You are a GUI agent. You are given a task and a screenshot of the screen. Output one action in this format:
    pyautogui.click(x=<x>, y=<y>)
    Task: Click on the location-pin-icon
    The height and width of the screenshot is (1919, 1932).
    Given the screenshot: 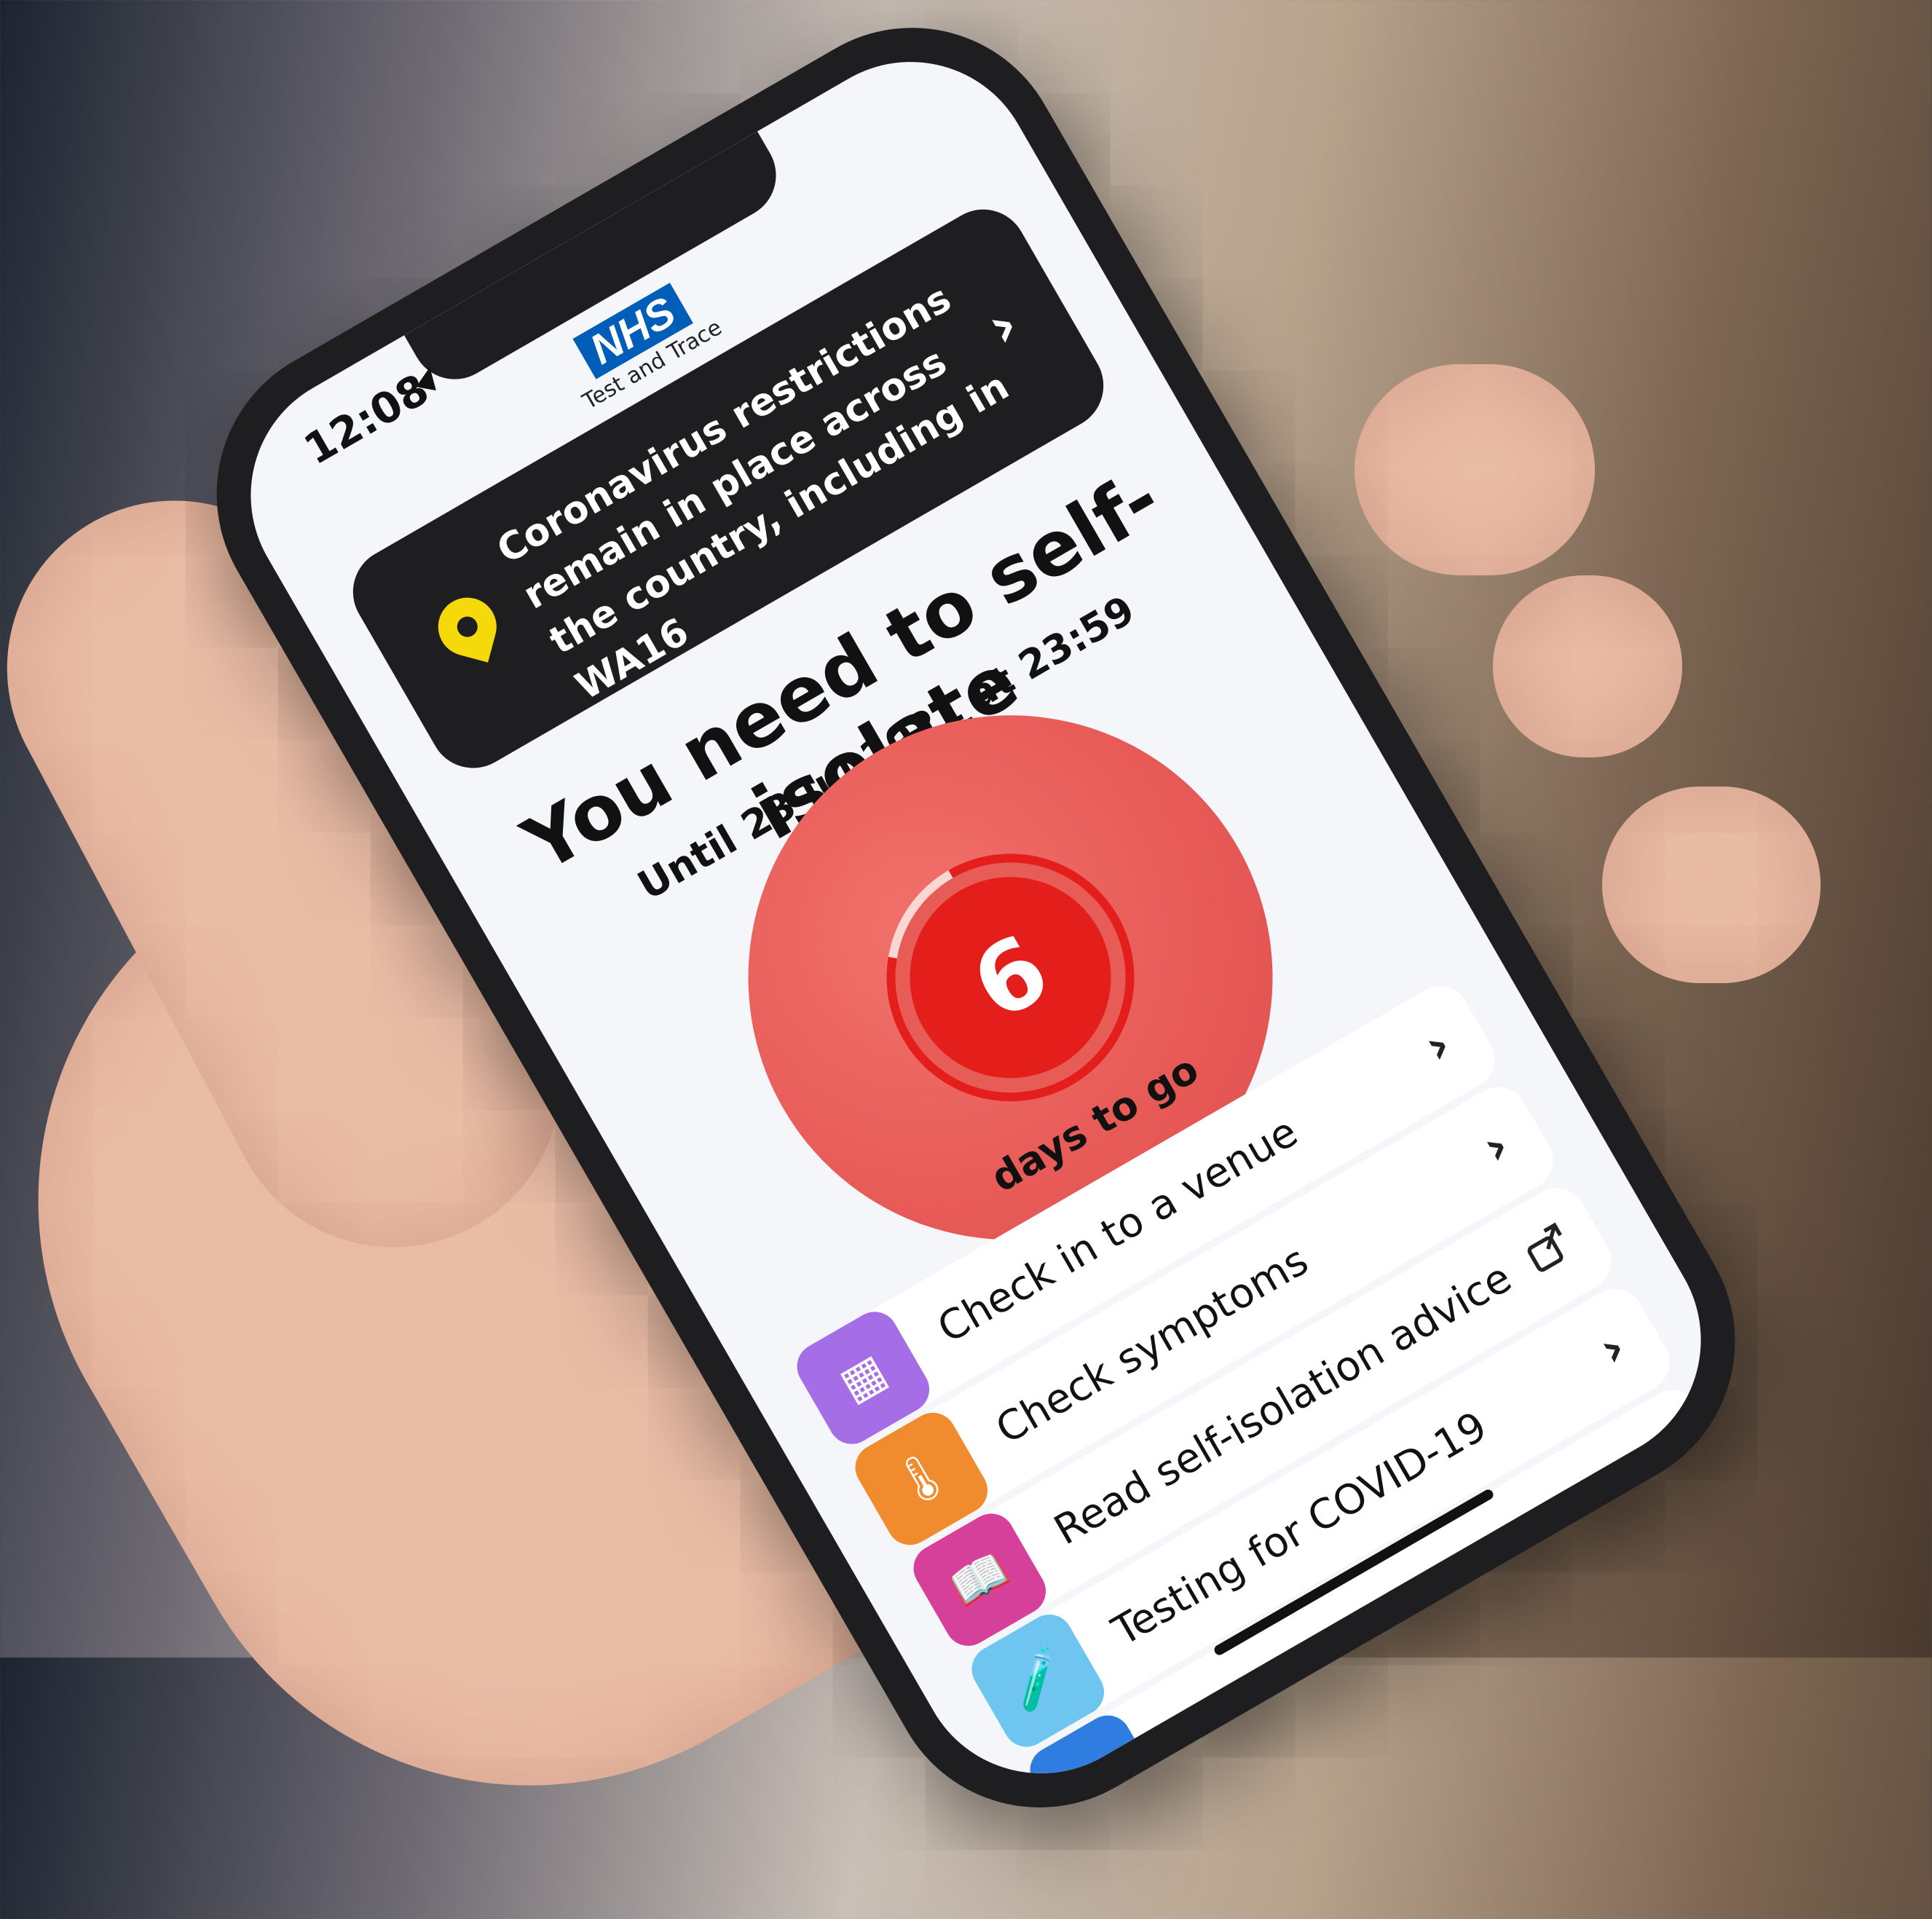 What is the action you would take?
    pyautogui.click(x=467, y=627)
    